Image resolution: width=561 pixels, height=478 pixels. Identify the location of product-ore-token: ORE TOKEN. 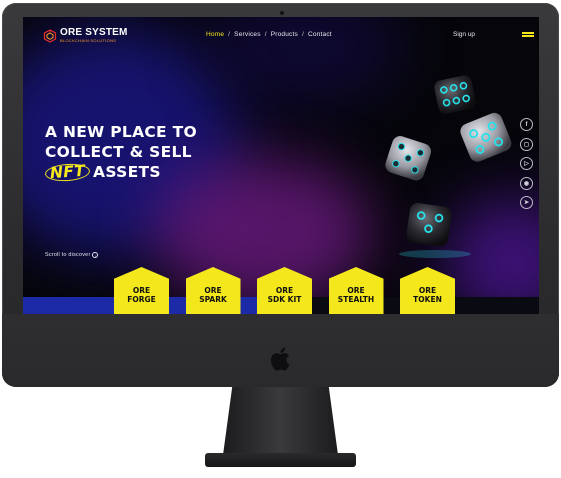
(427, 290).